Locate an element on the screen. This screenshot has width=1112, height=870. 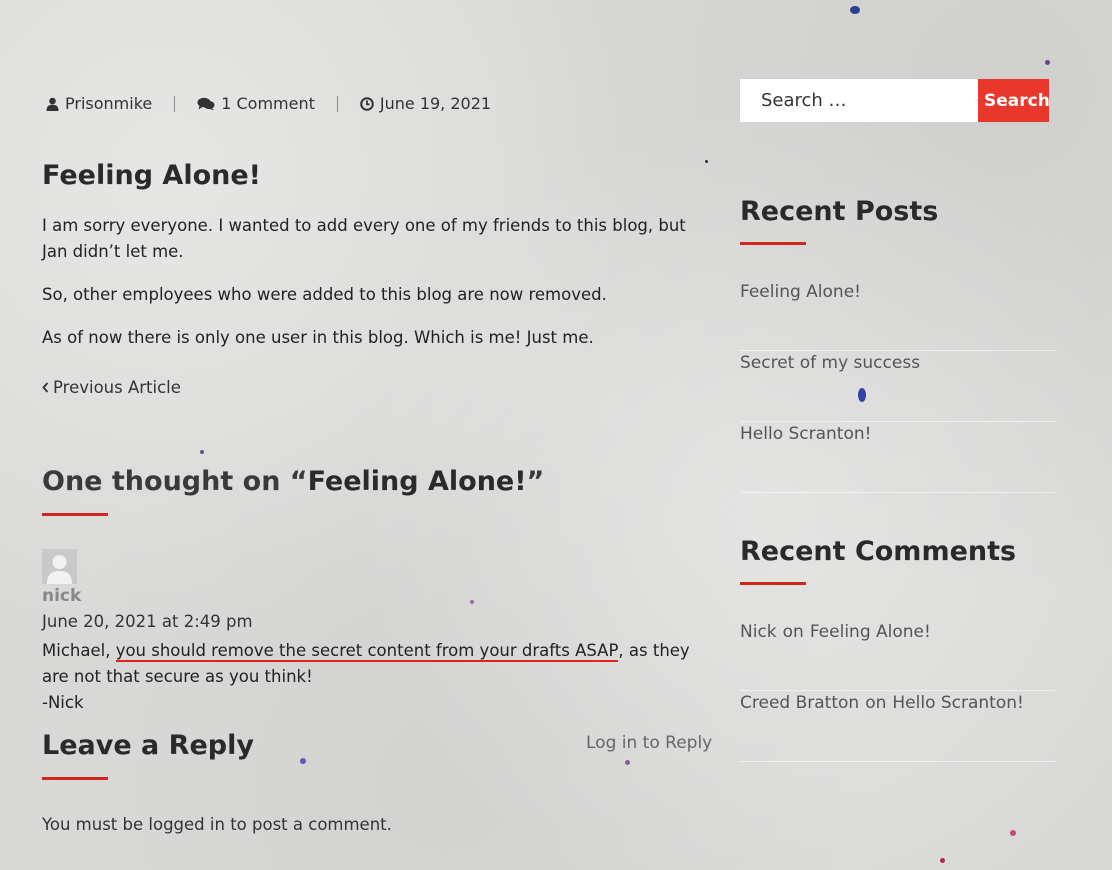
post-meta: Prisonmike 1 Comment June 19, 2021 is located at coordinates (268, 103).